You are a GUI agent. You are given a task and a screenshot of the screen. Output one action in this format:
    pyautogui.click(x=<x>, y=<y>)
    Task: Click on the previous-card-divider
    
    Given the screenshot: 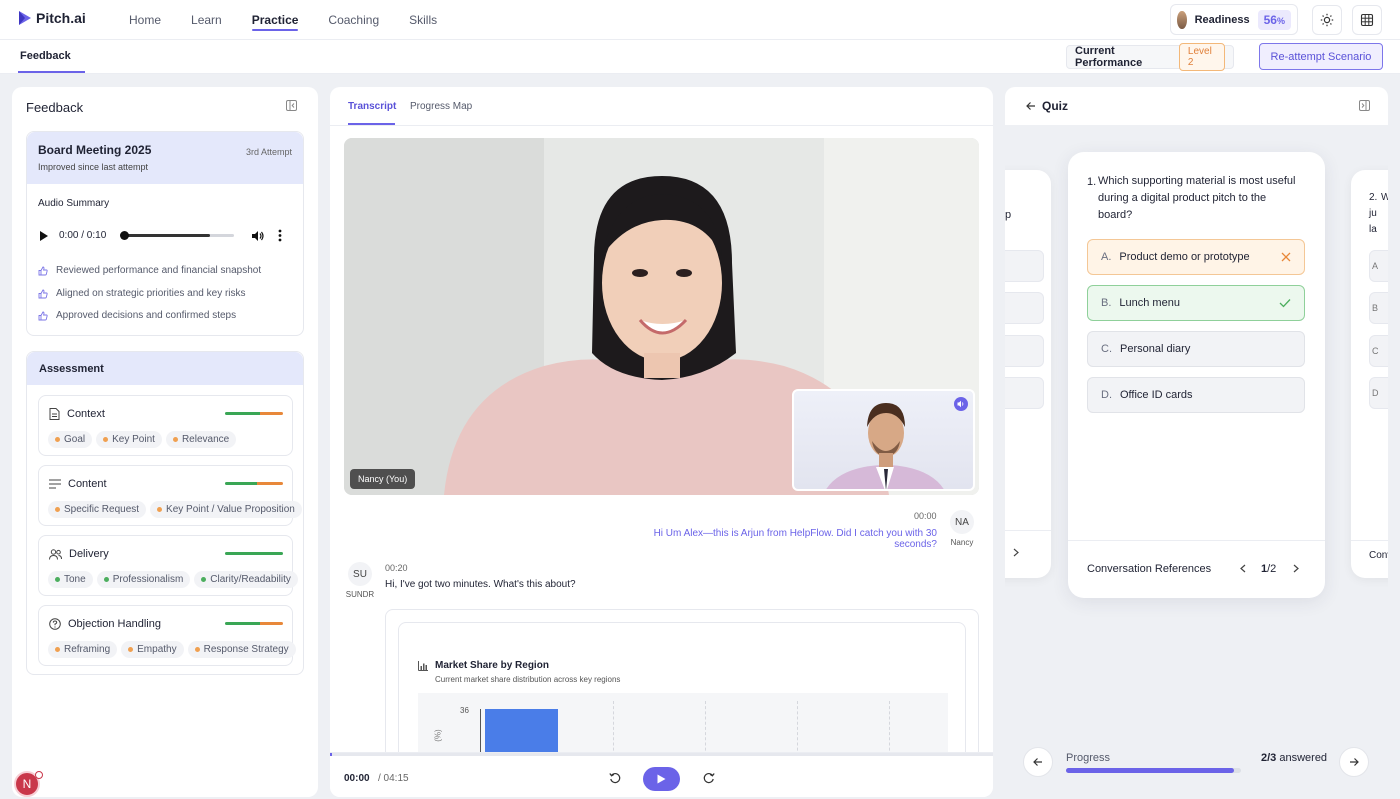 What is the action you would take?
    pyautogui.click(x=1028, y=530)
    